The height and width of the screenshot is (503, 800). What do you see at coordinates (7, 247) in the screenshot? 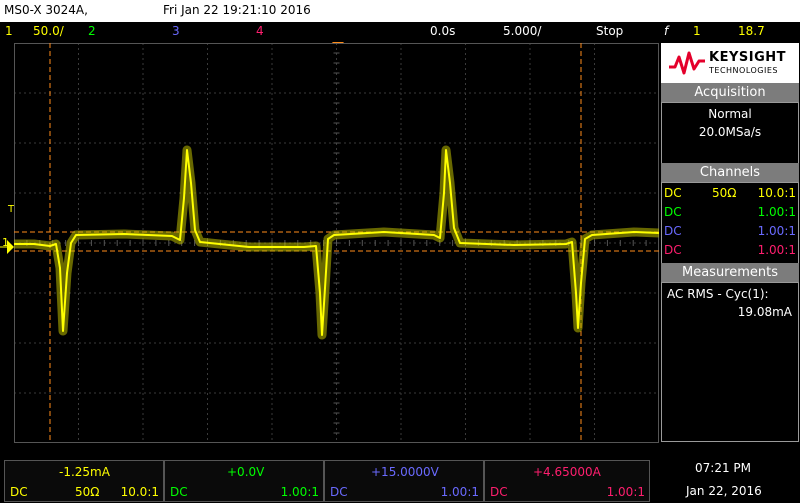
I see `ground-icon` at bounding box center [7, 247].